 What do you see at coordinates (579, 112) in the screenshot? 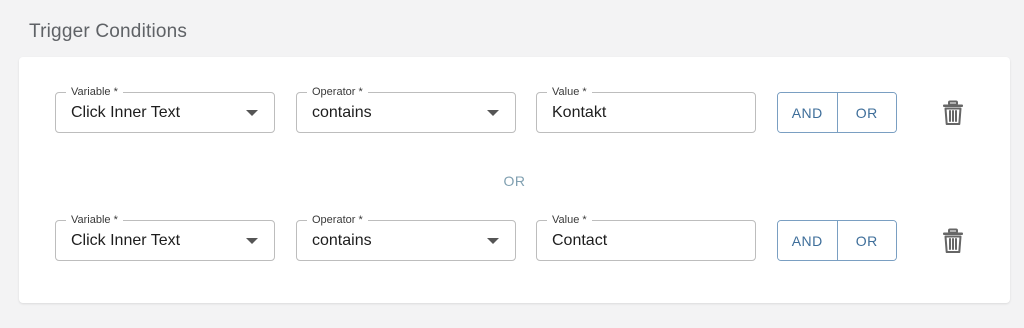
I see `value-text: Kontakt` at bounding box center [579, 112].